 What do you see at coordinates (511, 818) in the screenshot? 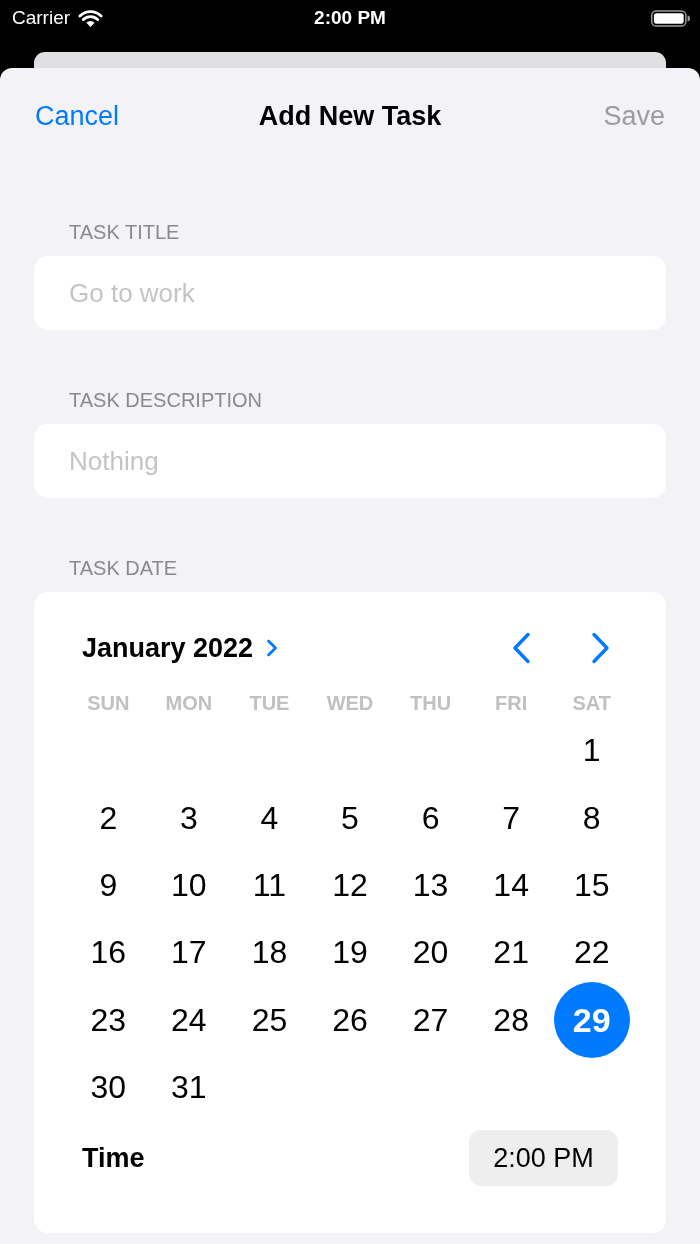
I see `calendar-day: 7` at bounding box center [511, 818].